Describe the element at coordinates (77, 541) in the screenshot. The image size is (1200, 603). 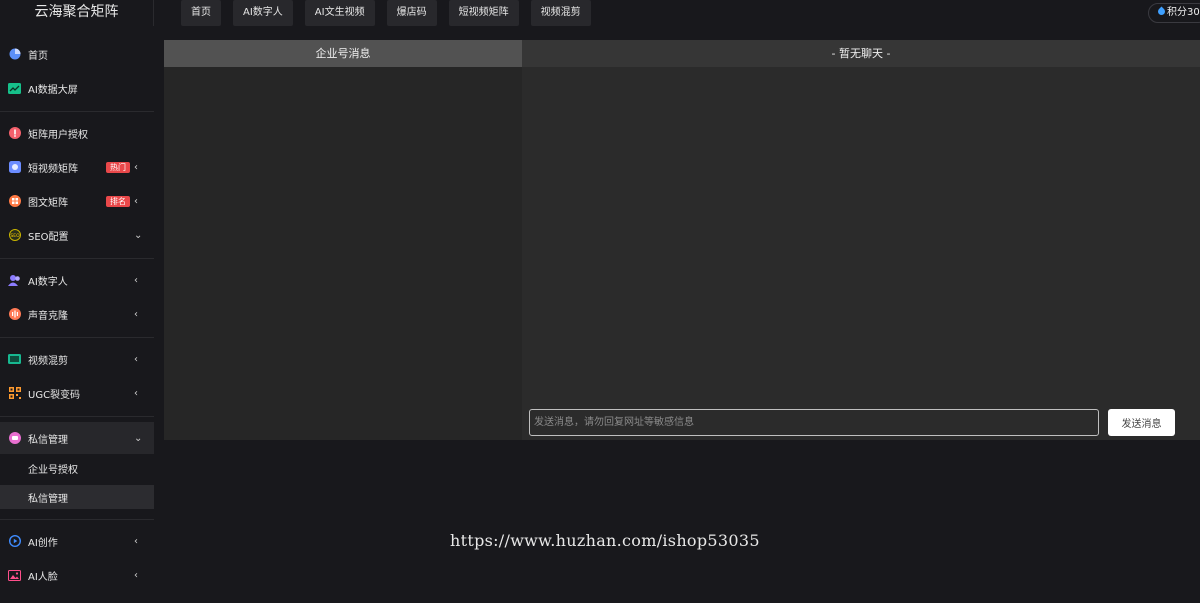
I see `sidebar-item-ai-creation: AI创作 ‹` at that location.